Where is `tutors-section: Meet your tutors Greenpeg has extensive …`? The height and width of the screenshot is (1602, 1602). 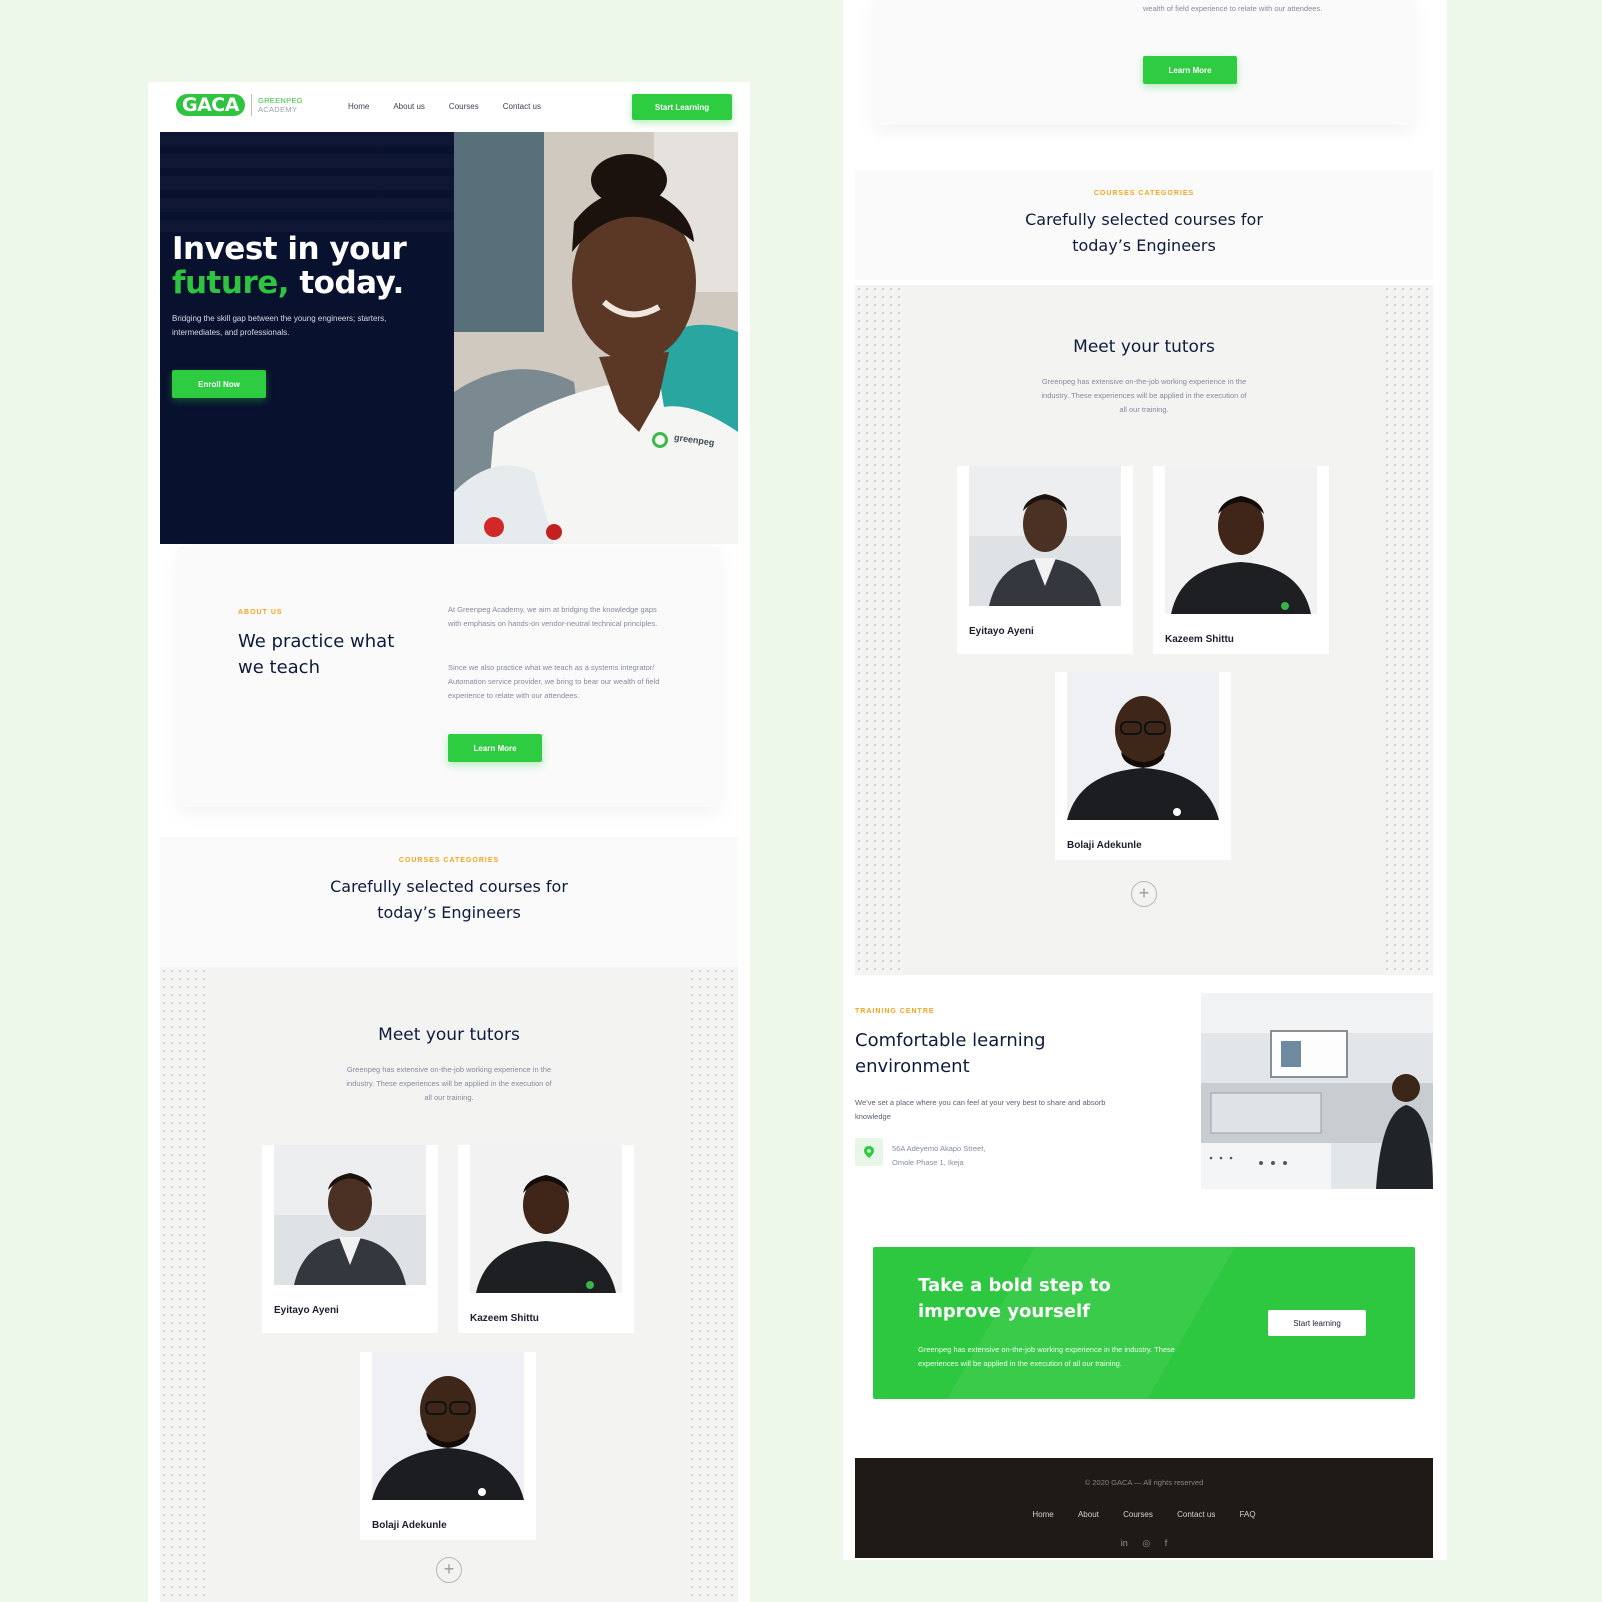
tutors-section: Meet your tutors Greenpeg has extensive … is located at coordinates (449, 1284).